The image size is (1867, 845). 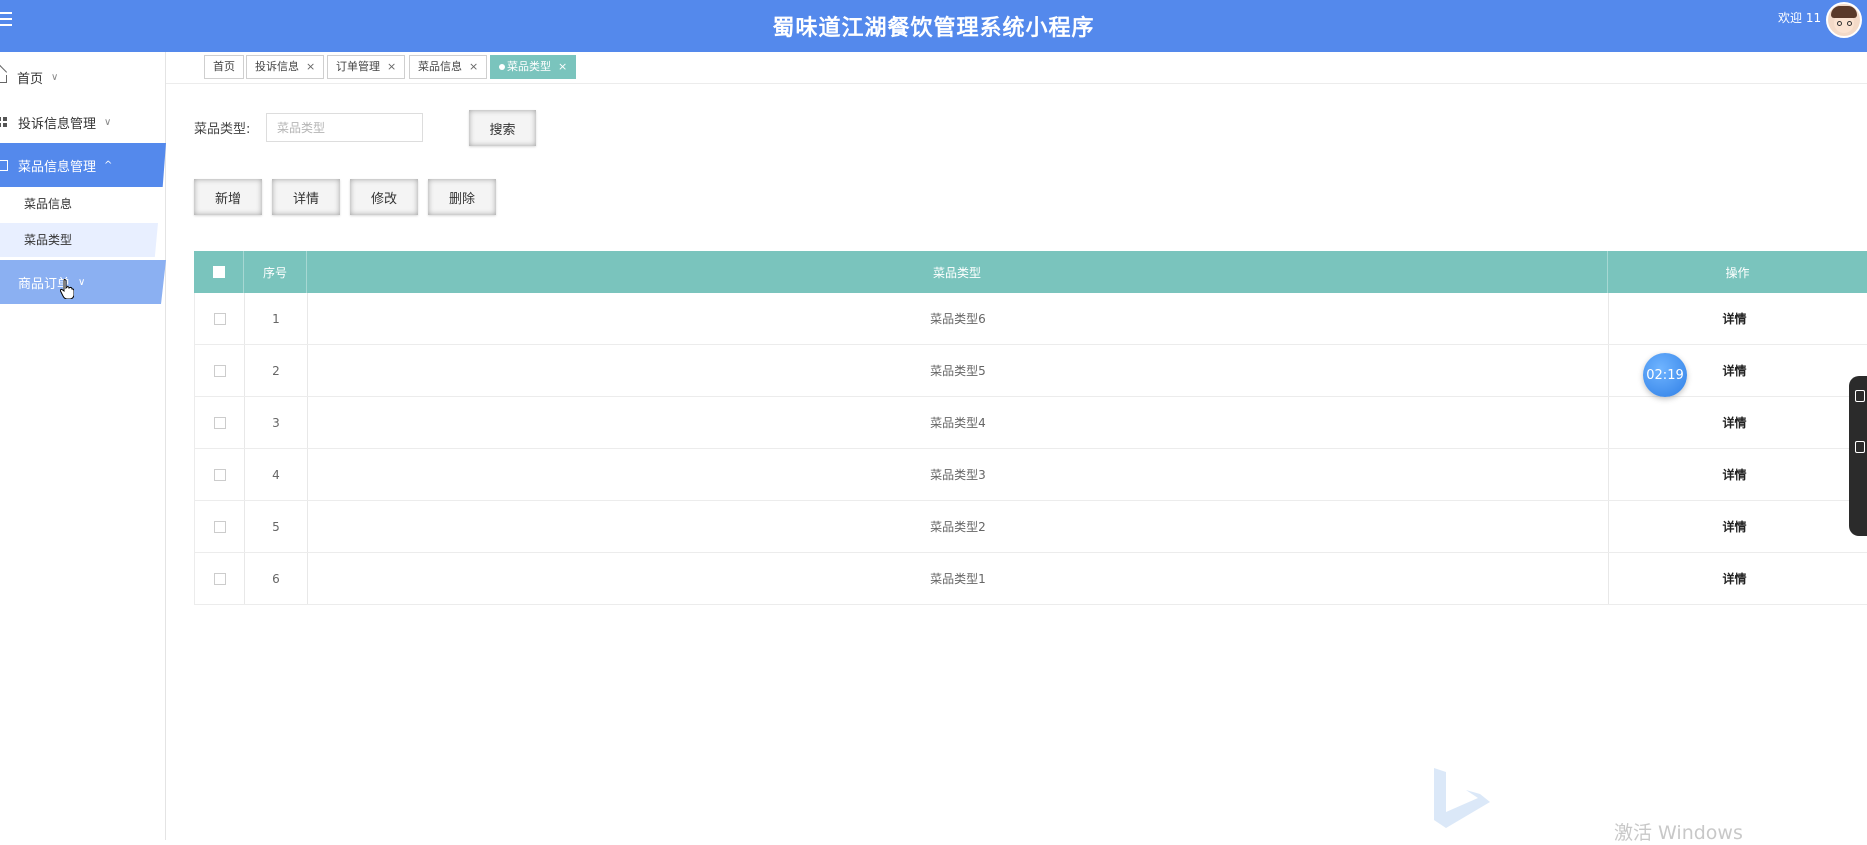 What do you see at coordinates (57, 124) in the screenshot?
I see `sidebar-item-label: 投诉信息管理` at bounding box center [57, 124].